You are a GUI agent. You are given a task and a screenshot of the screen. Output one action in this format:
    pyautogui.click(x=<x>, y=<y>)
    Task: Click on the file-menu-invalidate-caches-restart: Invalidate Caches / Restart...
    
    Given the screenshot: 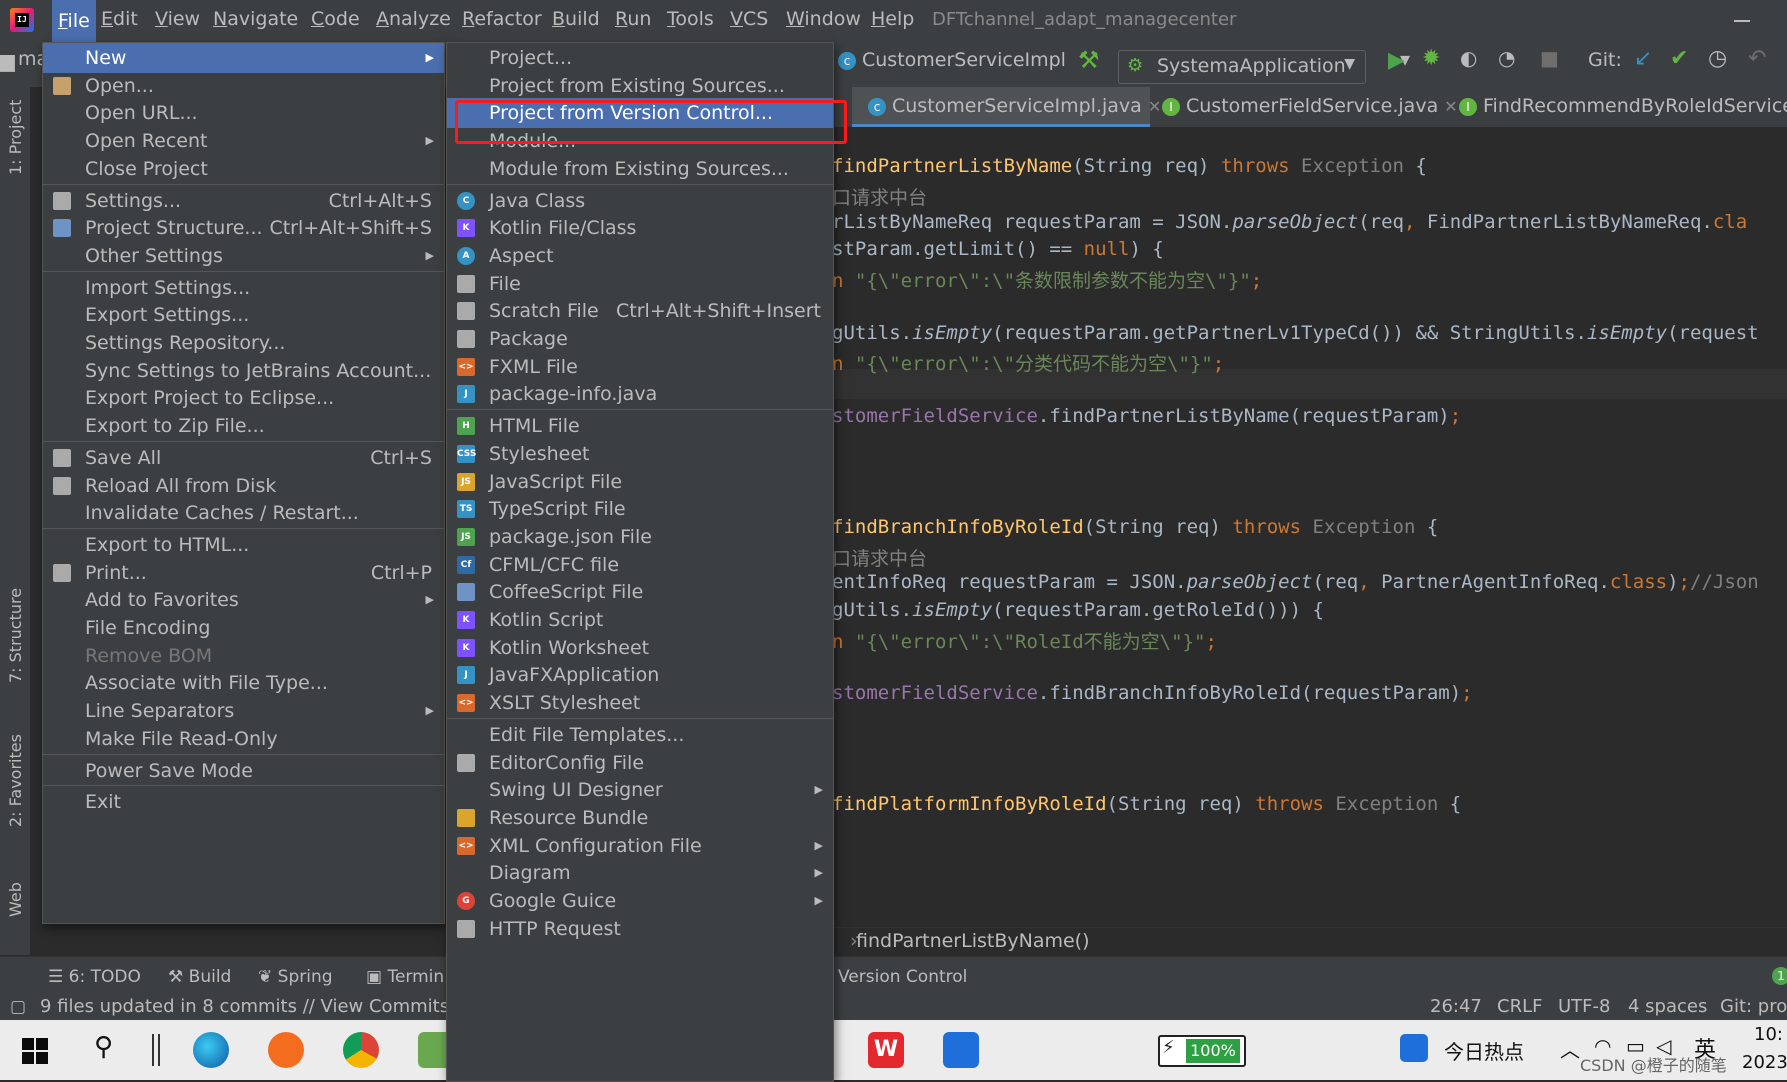 What is the action you would take?
    pyautogui.click(x=243, y=513)
    